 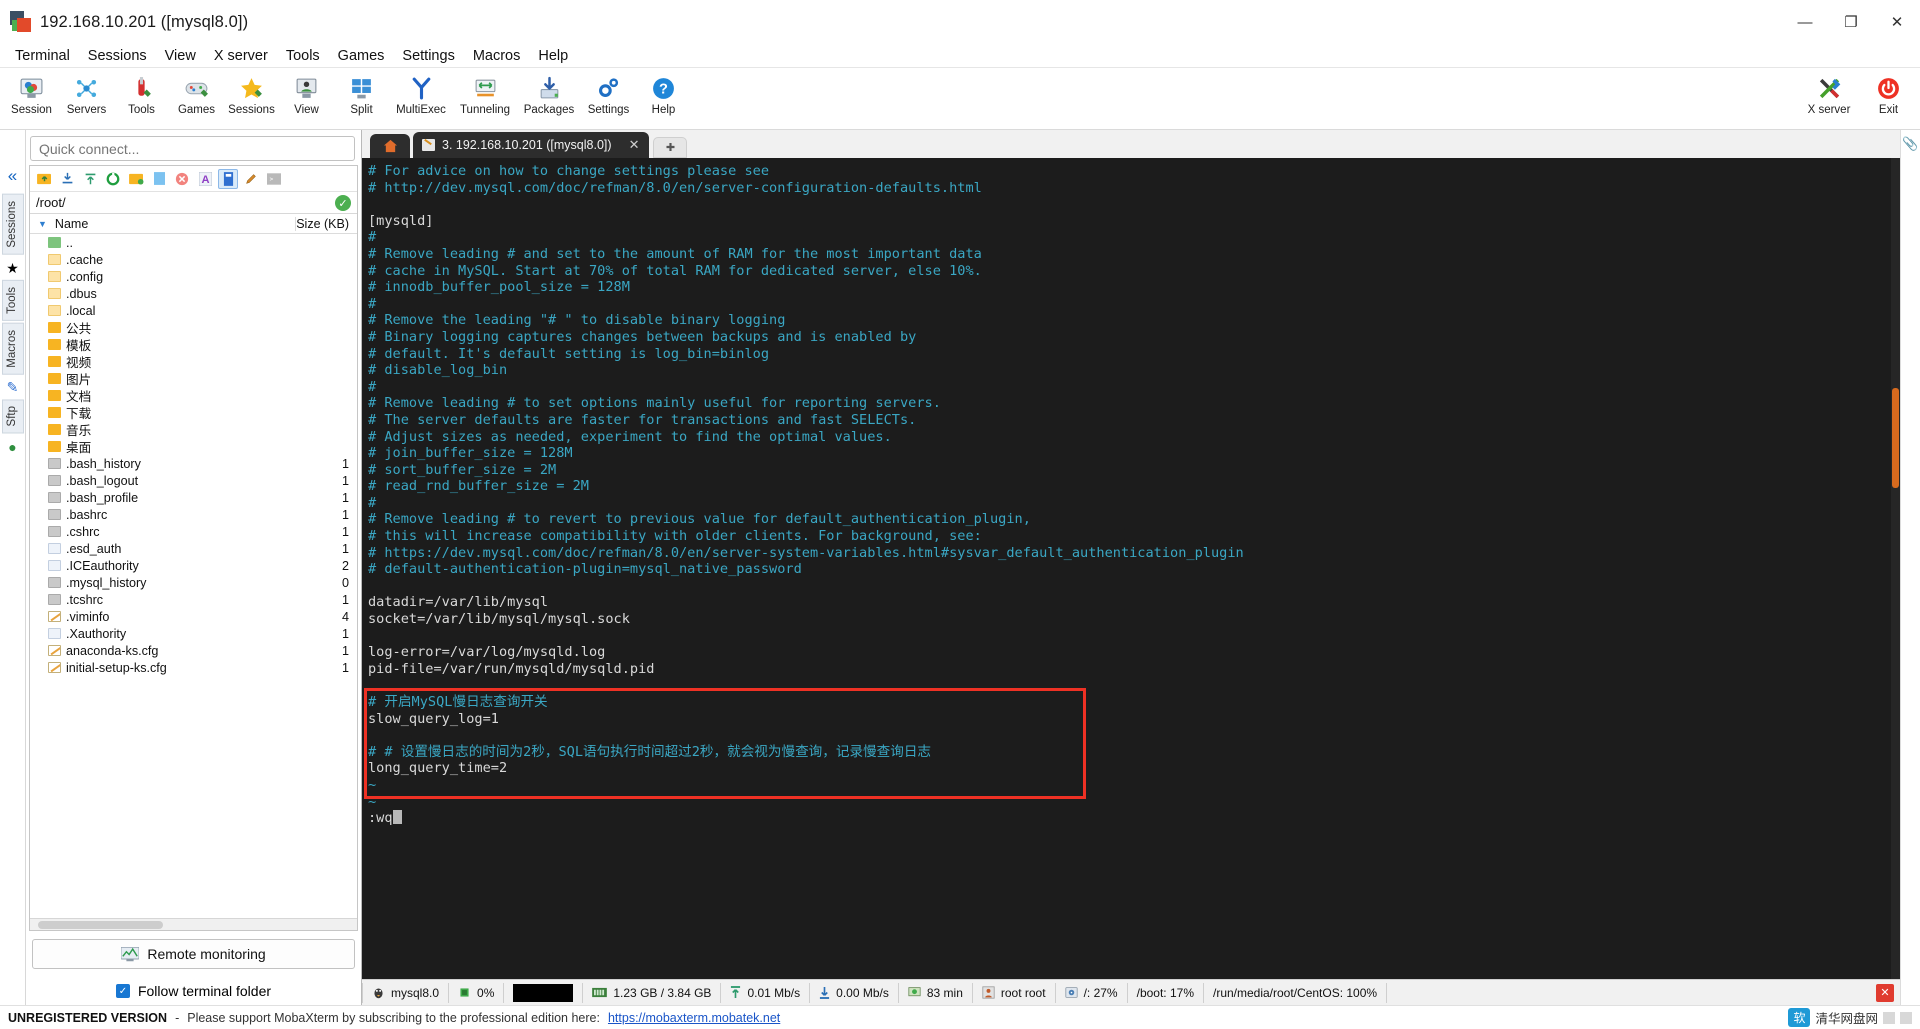 I want to click on toolbar-multiexec: MultiExec, so click(x=421, y=93).